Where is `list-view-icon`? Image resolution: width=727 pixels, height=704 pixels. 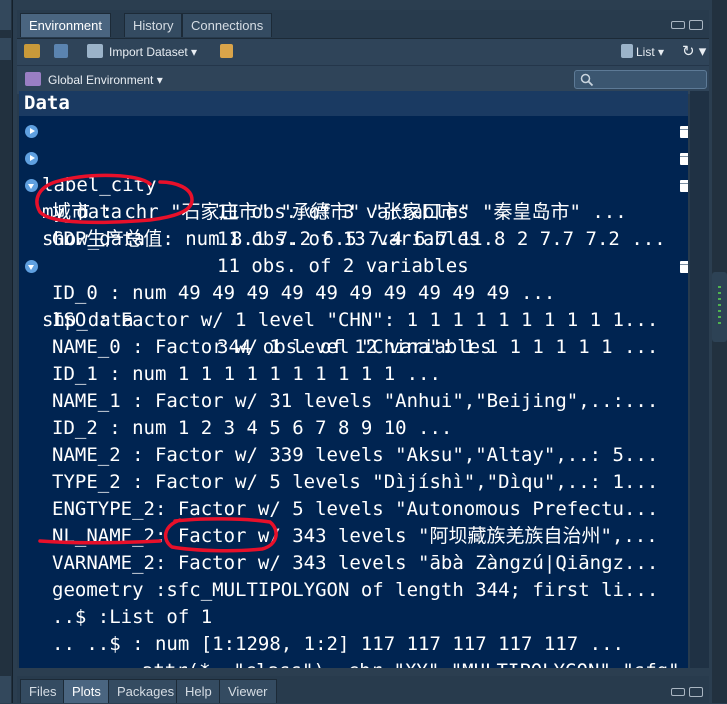 list-view-icon is located at coordinates (627, 51).